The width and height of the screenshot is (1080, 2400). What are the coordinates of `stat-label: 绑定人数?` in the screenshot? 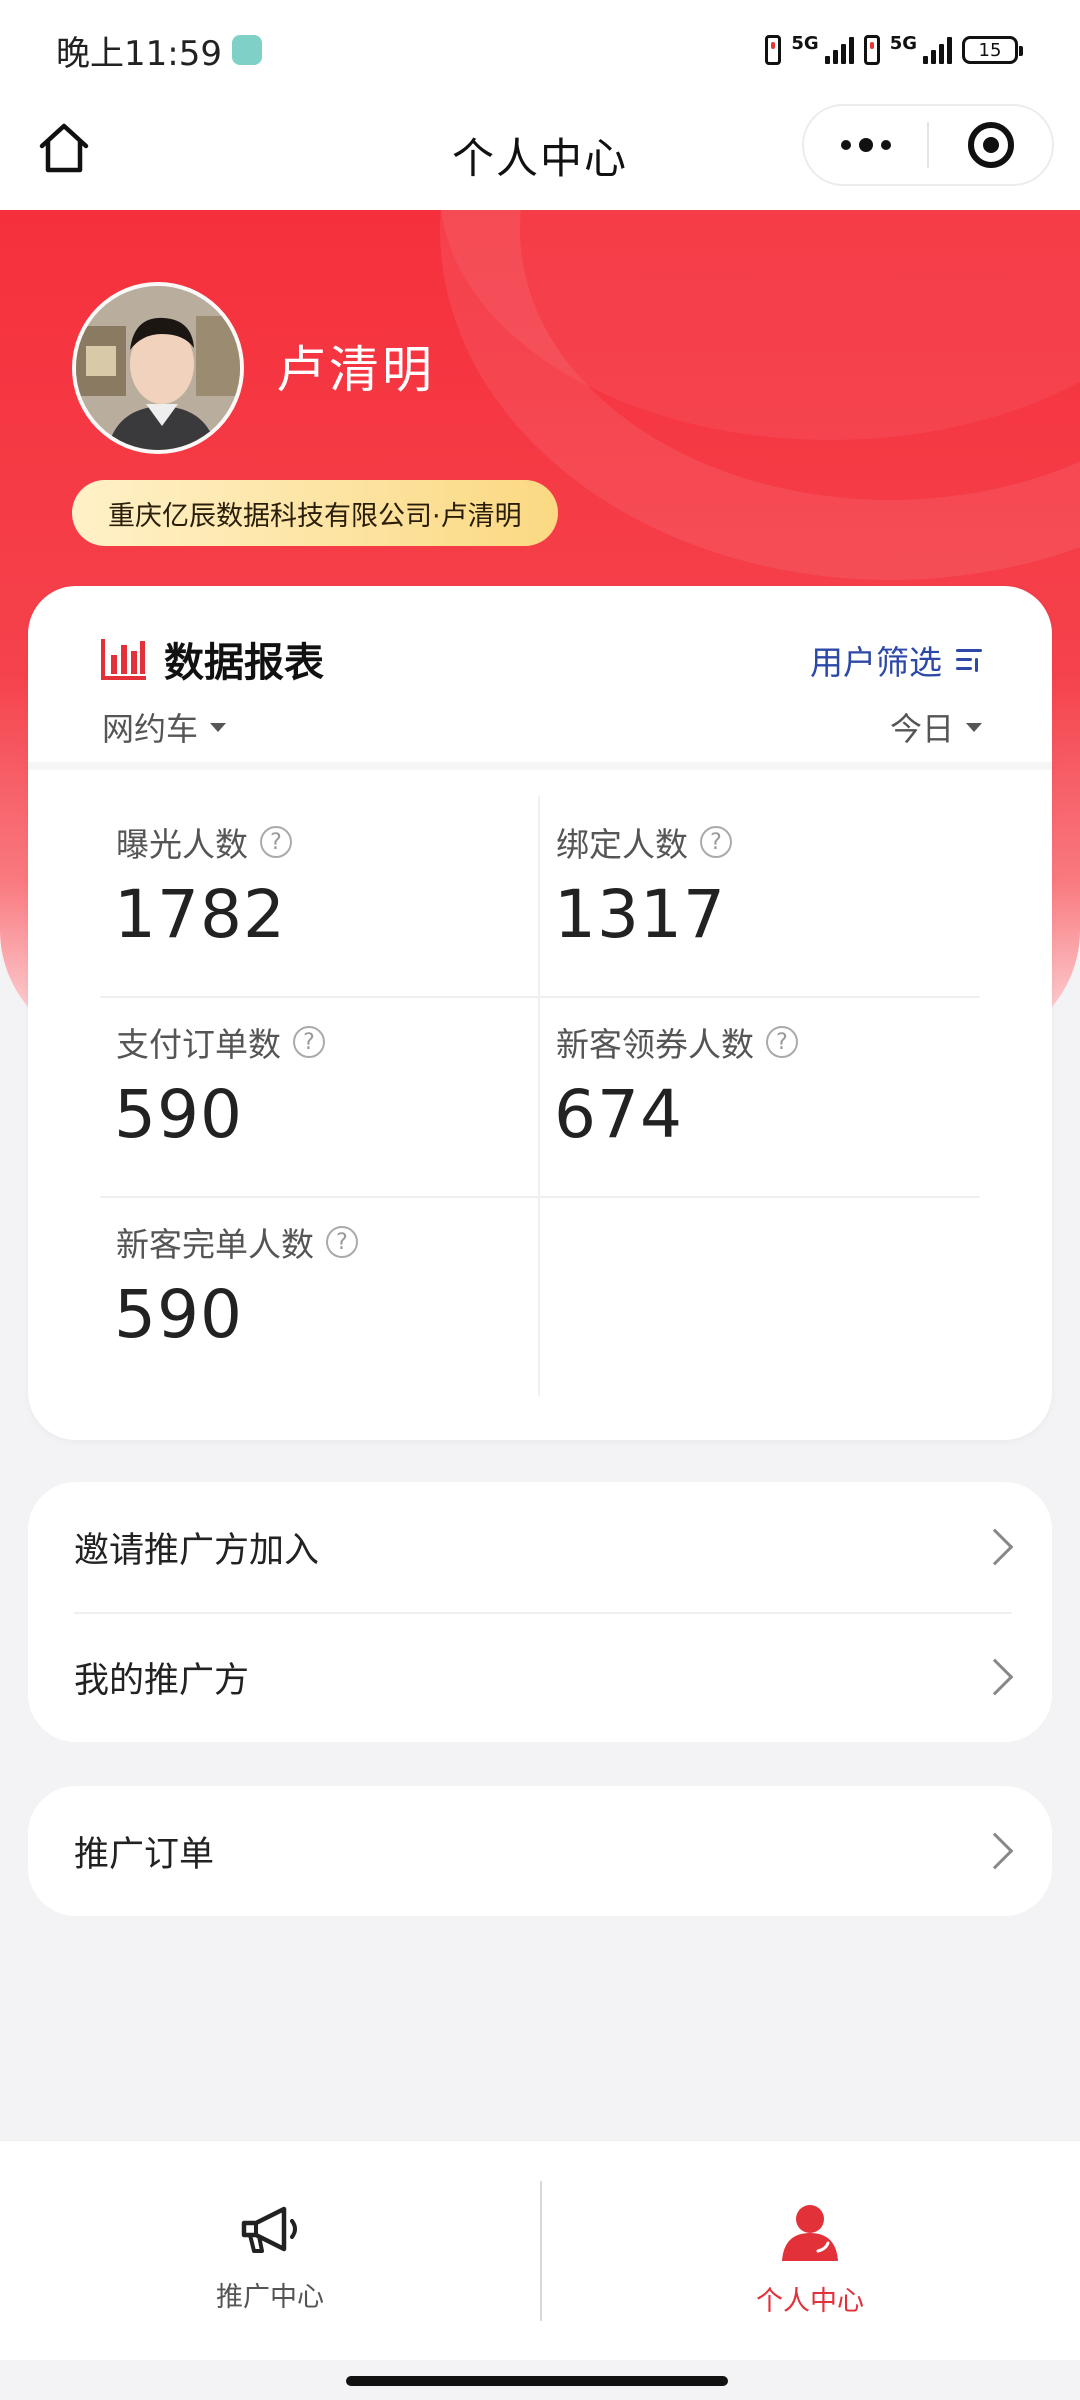 It's located at (644, 842).